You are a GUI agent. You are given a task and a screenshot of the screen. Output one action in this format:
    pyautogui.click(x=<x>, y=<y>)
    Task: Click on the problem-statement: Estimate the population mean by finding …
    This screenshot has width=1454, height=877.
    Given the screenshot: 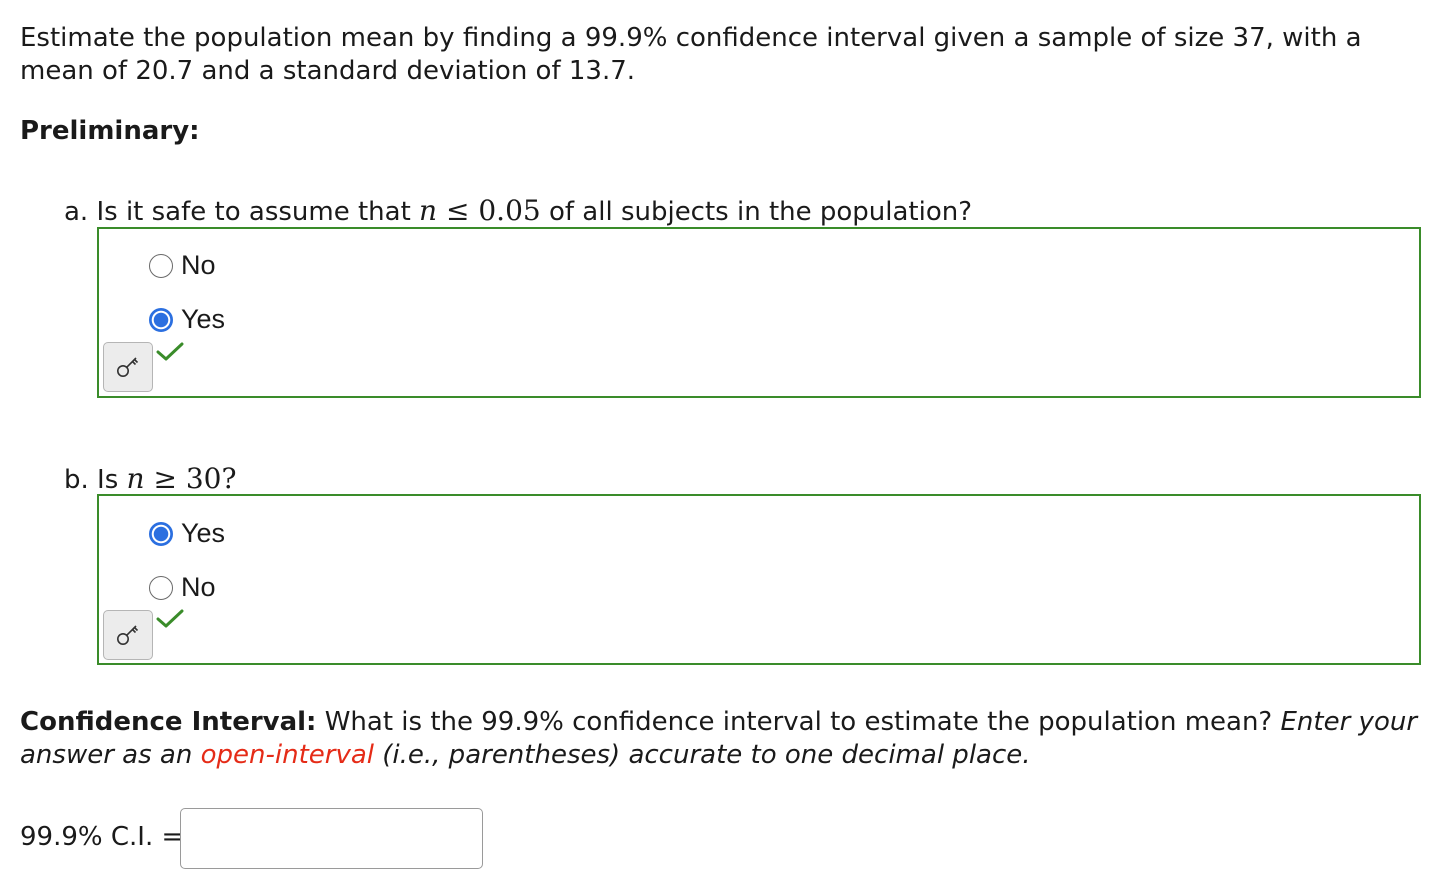 What is the action you would take?
    pyautogui.click(x=720, y=55)
    